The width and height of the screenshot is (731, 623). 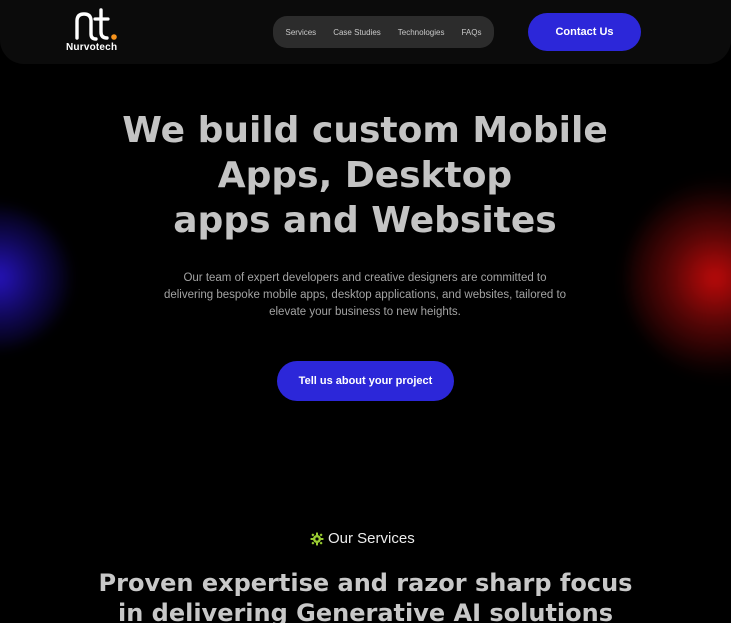 I want to click on nav-item-faqs: FAQs, so click(x=471, y=32).